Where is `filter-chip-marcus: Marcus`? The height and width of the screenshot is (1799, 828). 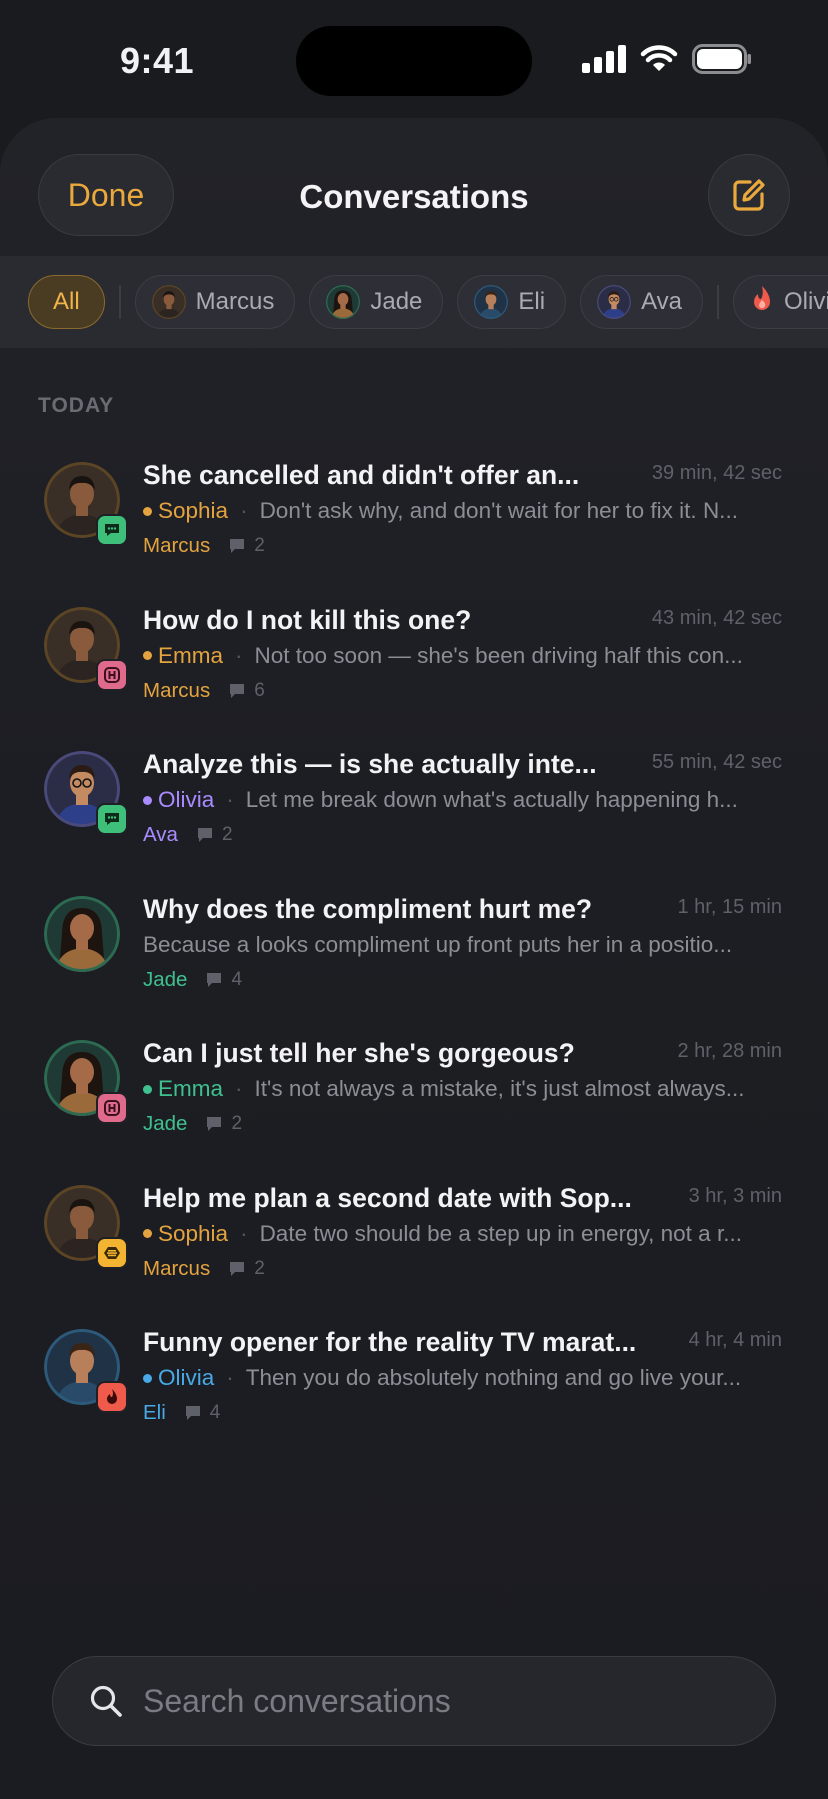
filter-chip-marcus: Marcus is located at coordinates (215, 302).